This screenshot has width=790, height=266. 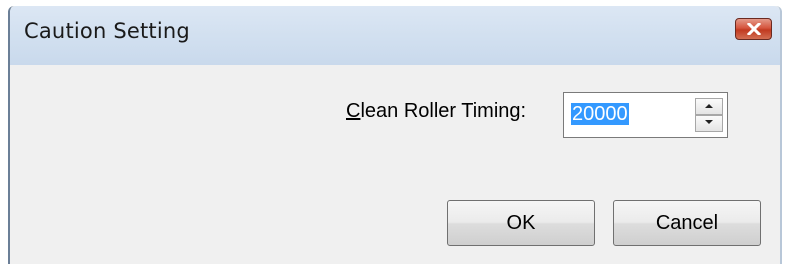 I want to click on spin-down-button, so click(x=709, y=123).